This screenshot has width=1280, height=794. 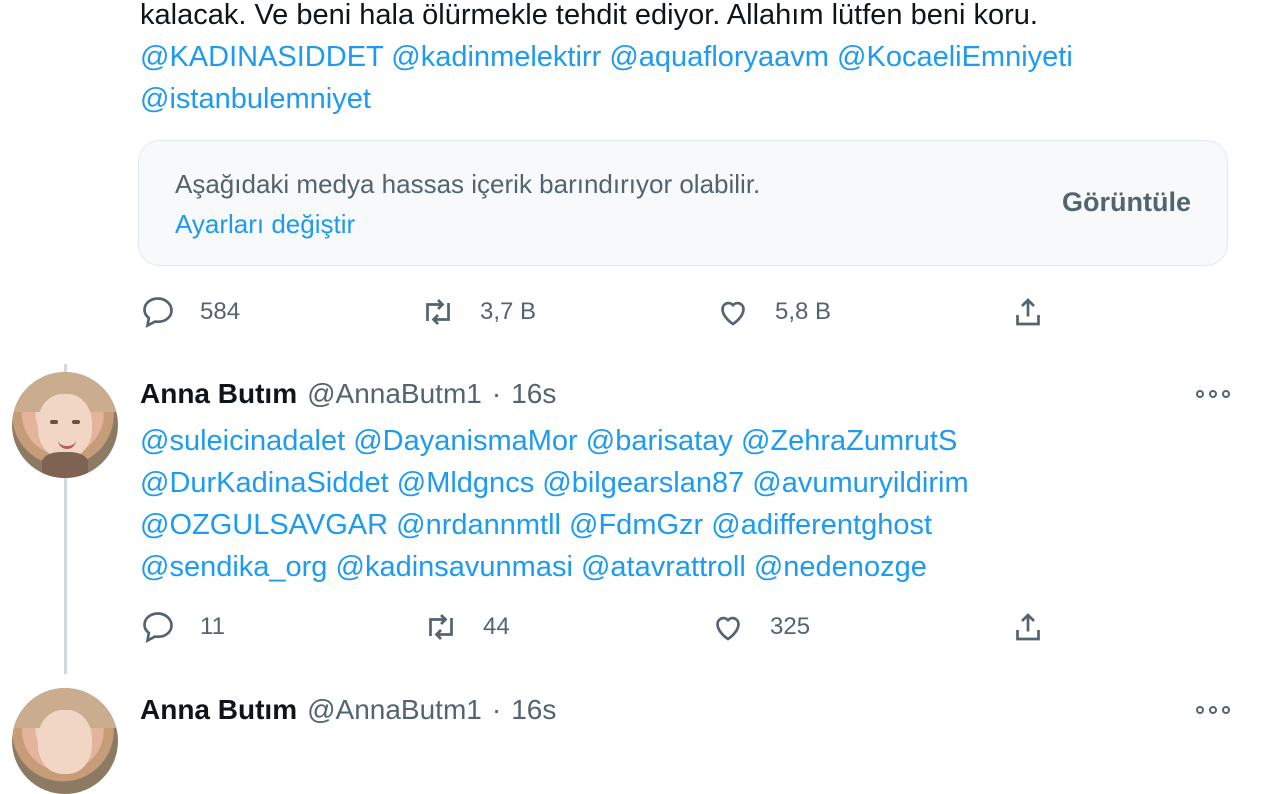 I want to click on retweet-count: 3,7 B, so click(x=508, y=311).